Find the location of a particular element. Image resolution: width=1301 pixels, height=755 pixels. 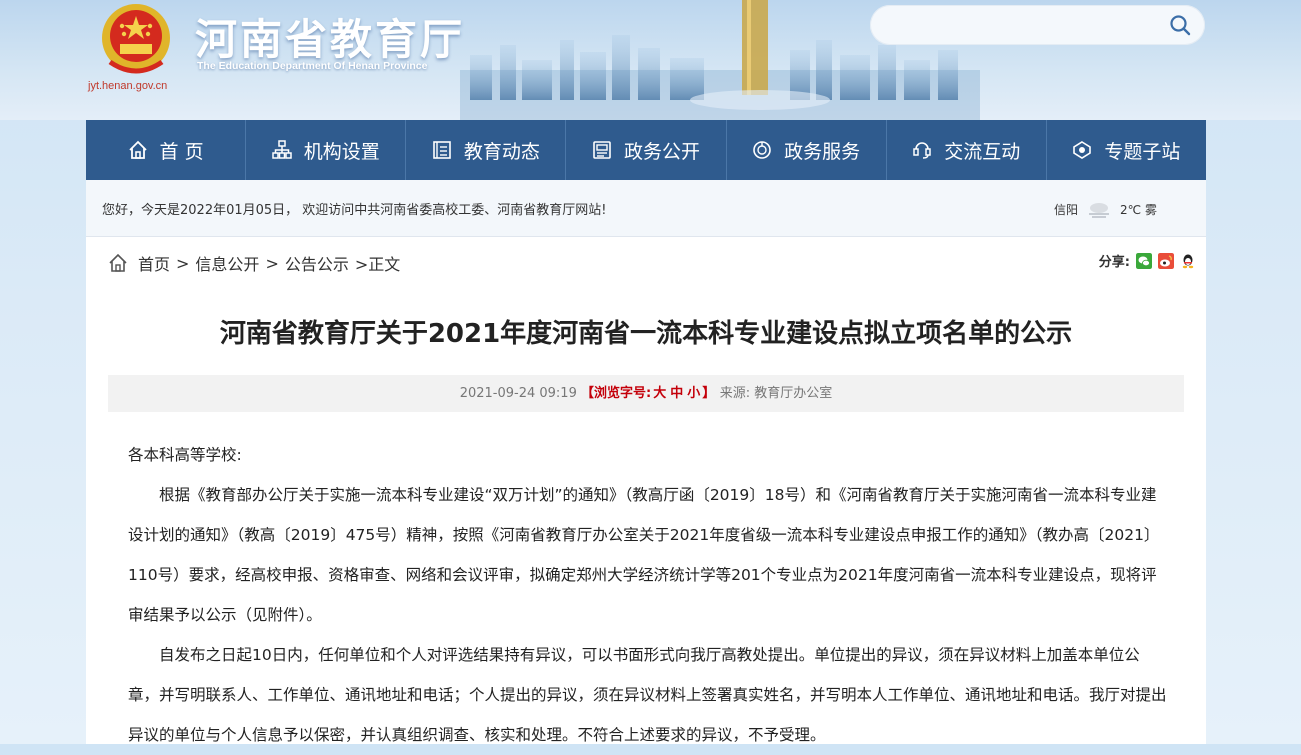

font-size-small: 小 is located at coordinates (693, 393).